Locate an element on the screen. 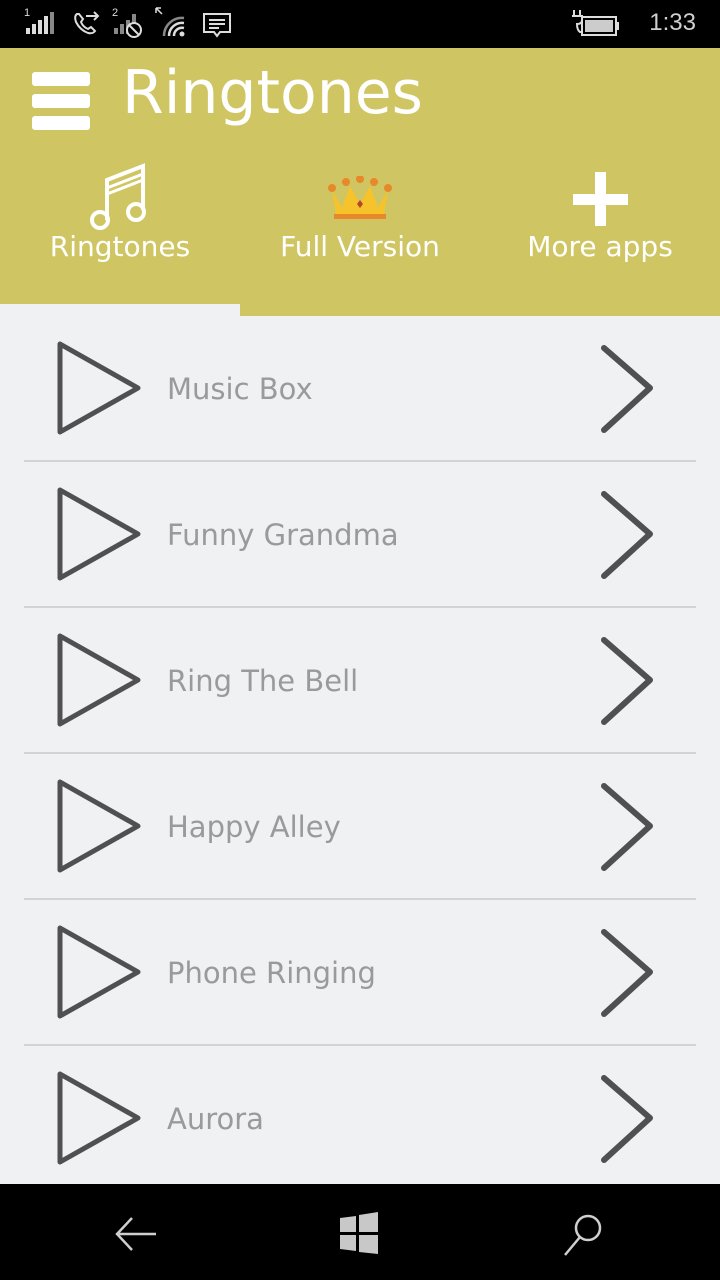  tab-more-apps: More apps is located at coordinates (600, 220).